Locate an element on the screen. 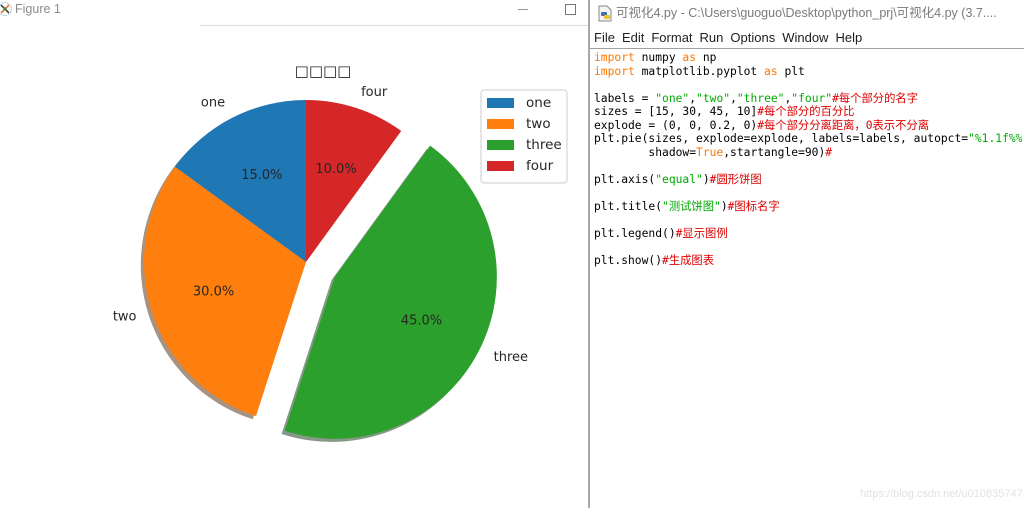 The width and height of the screenshot is (1024, 508). code-text: plt.axis( is located at coordinates (625, 179).